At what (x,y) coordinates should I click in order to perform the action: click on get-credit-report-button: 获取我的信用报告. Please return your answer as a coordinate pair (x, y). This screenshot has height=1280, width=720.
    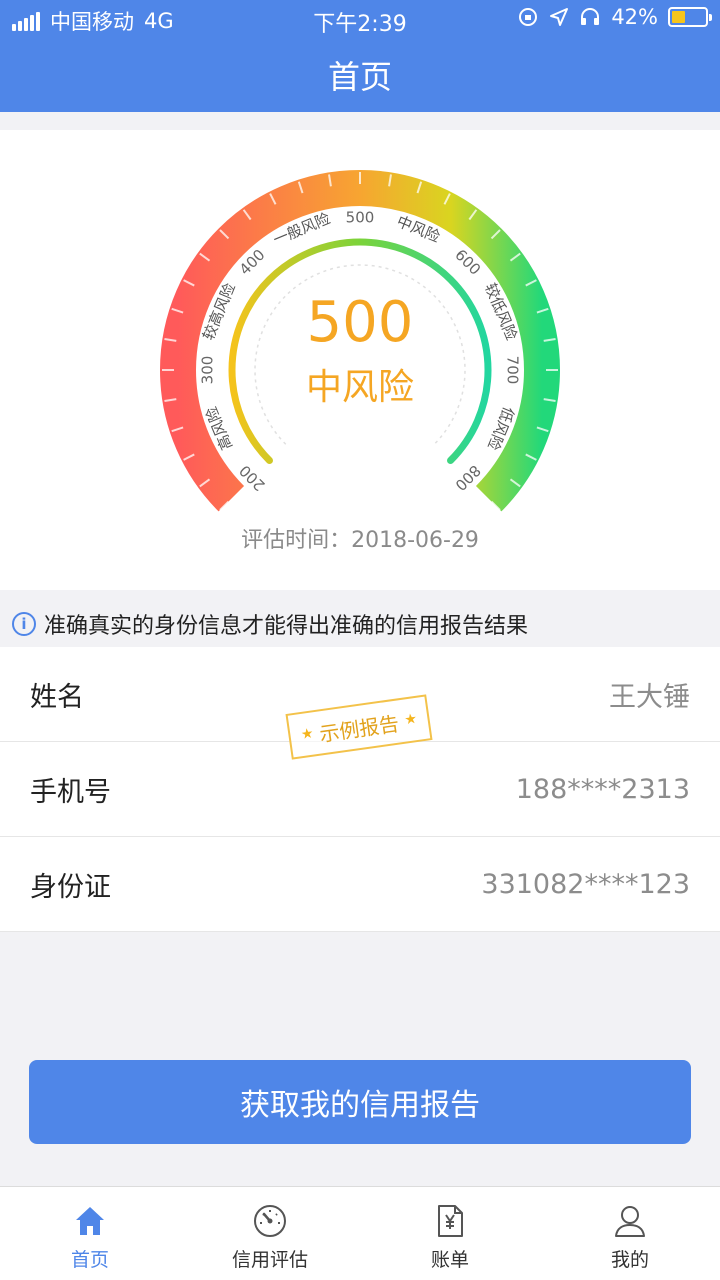
    Looking at the image, I should click on (360, 1102).